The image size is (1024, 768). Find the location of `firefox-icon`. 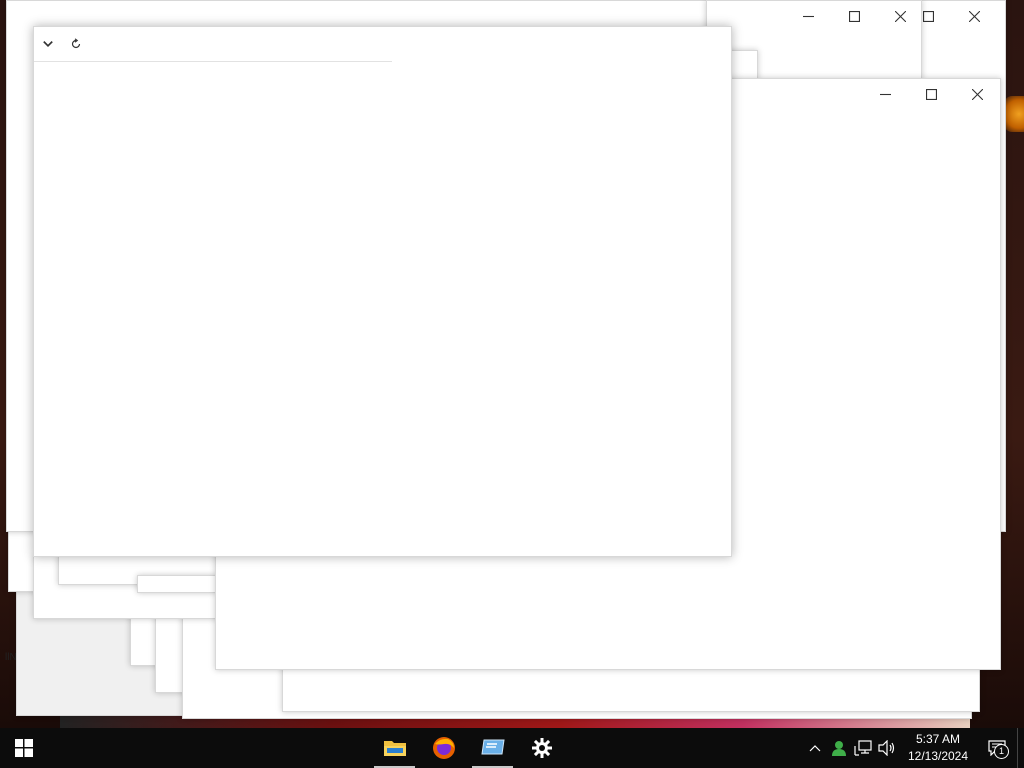

firefox-icon is located at coordinates (443, 748).